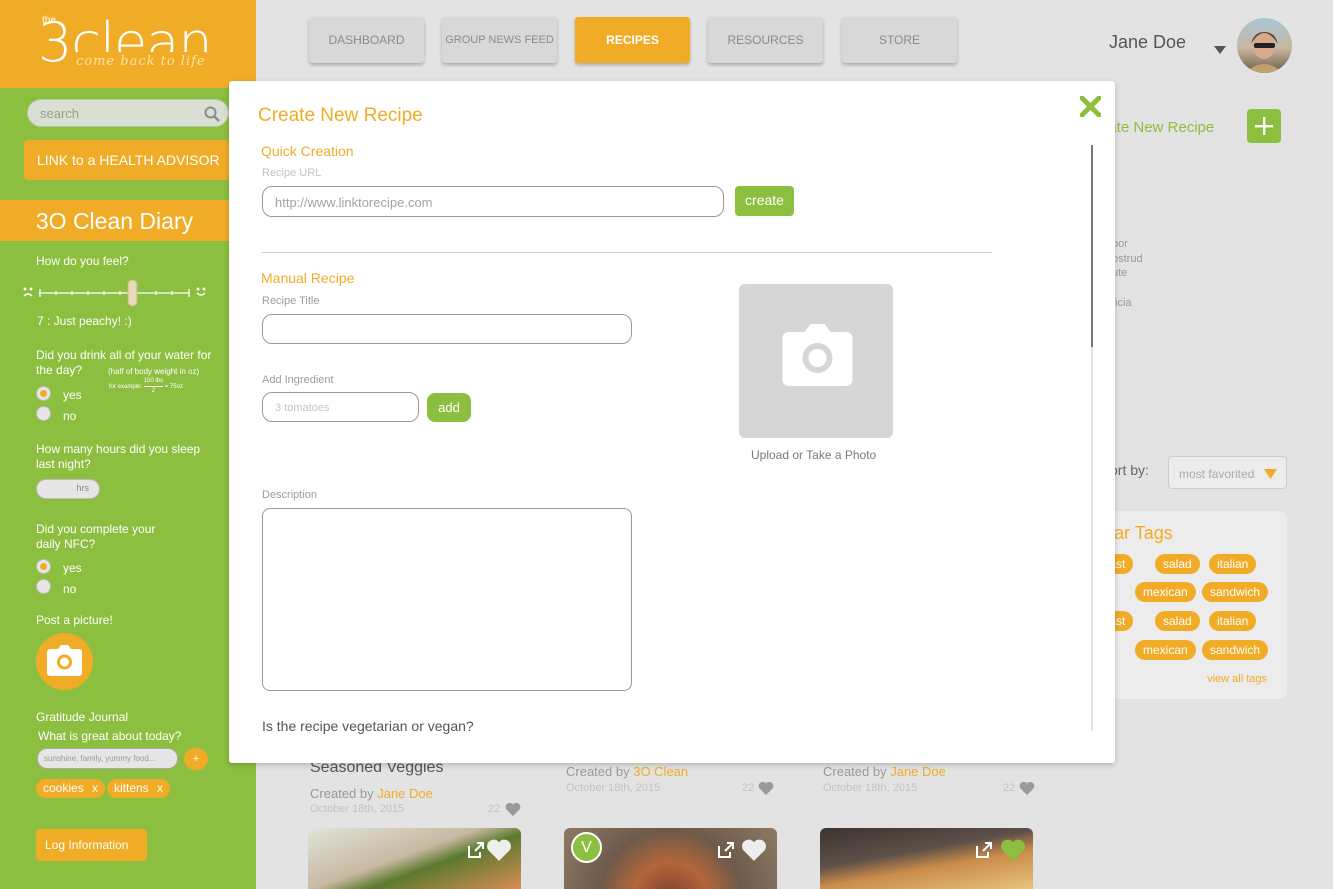  What do you see at coordinates (84, 321) in the screenshot?
I see `feel-value: 7 : Just peachy! :)` at bounding box center [84, 321].